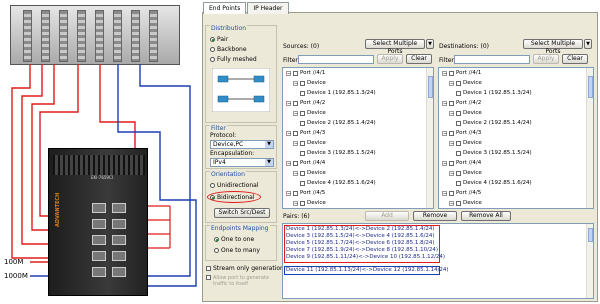  What do you see at coordinates (395, 47) in the screenshot?
I see `sources-select-multiple-button: Select Multiple Ports` at bounding box center [395, 47].